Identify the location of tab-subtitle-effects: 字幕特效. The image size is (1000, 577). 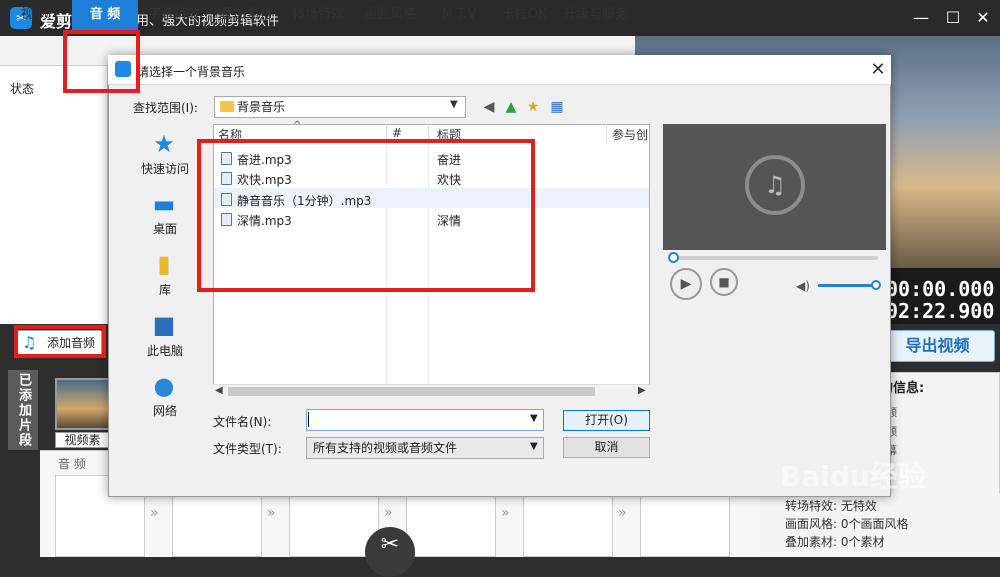
(174, 15).